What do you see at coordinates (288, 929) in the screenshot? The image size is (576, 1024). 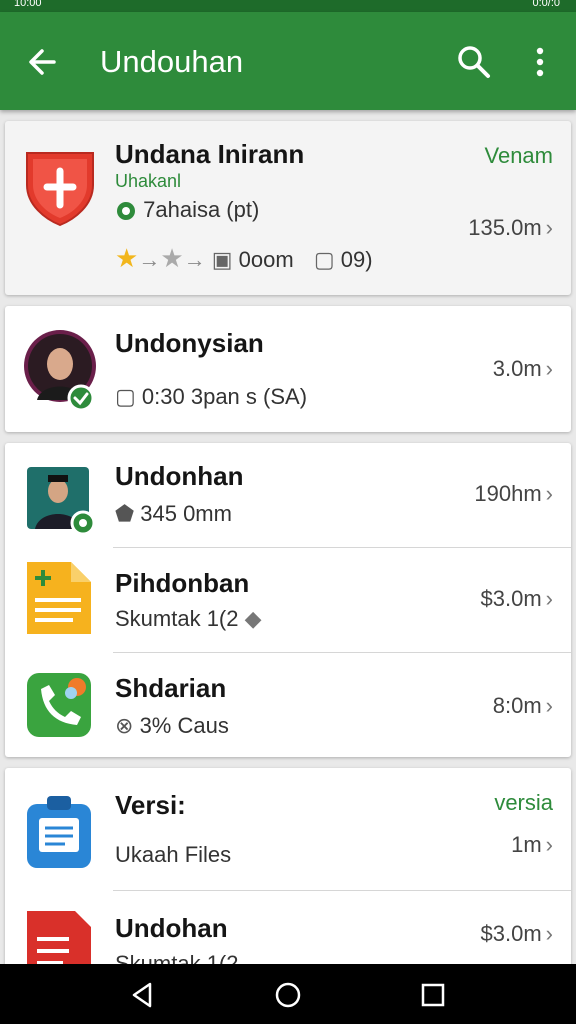 I see `list-item: Undohan Skumtak 1(2 $3.0m ›` at bounding box center [288, 929].